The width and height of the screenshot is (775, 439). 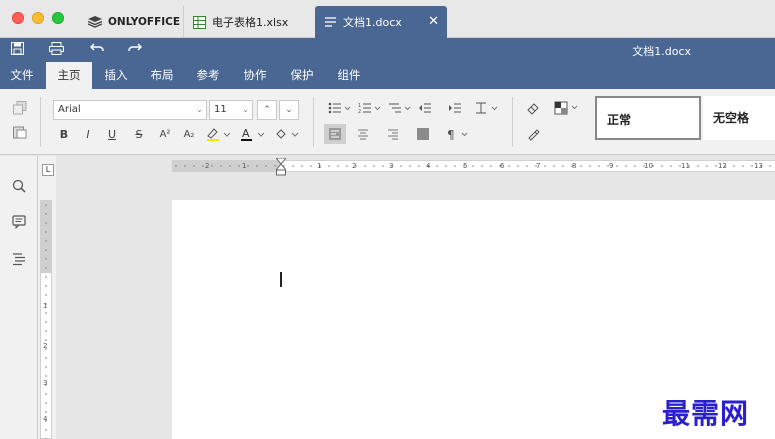 I want to click on tab-onlyoffice: ONLYOFFICE, so click(x=132, y=22).